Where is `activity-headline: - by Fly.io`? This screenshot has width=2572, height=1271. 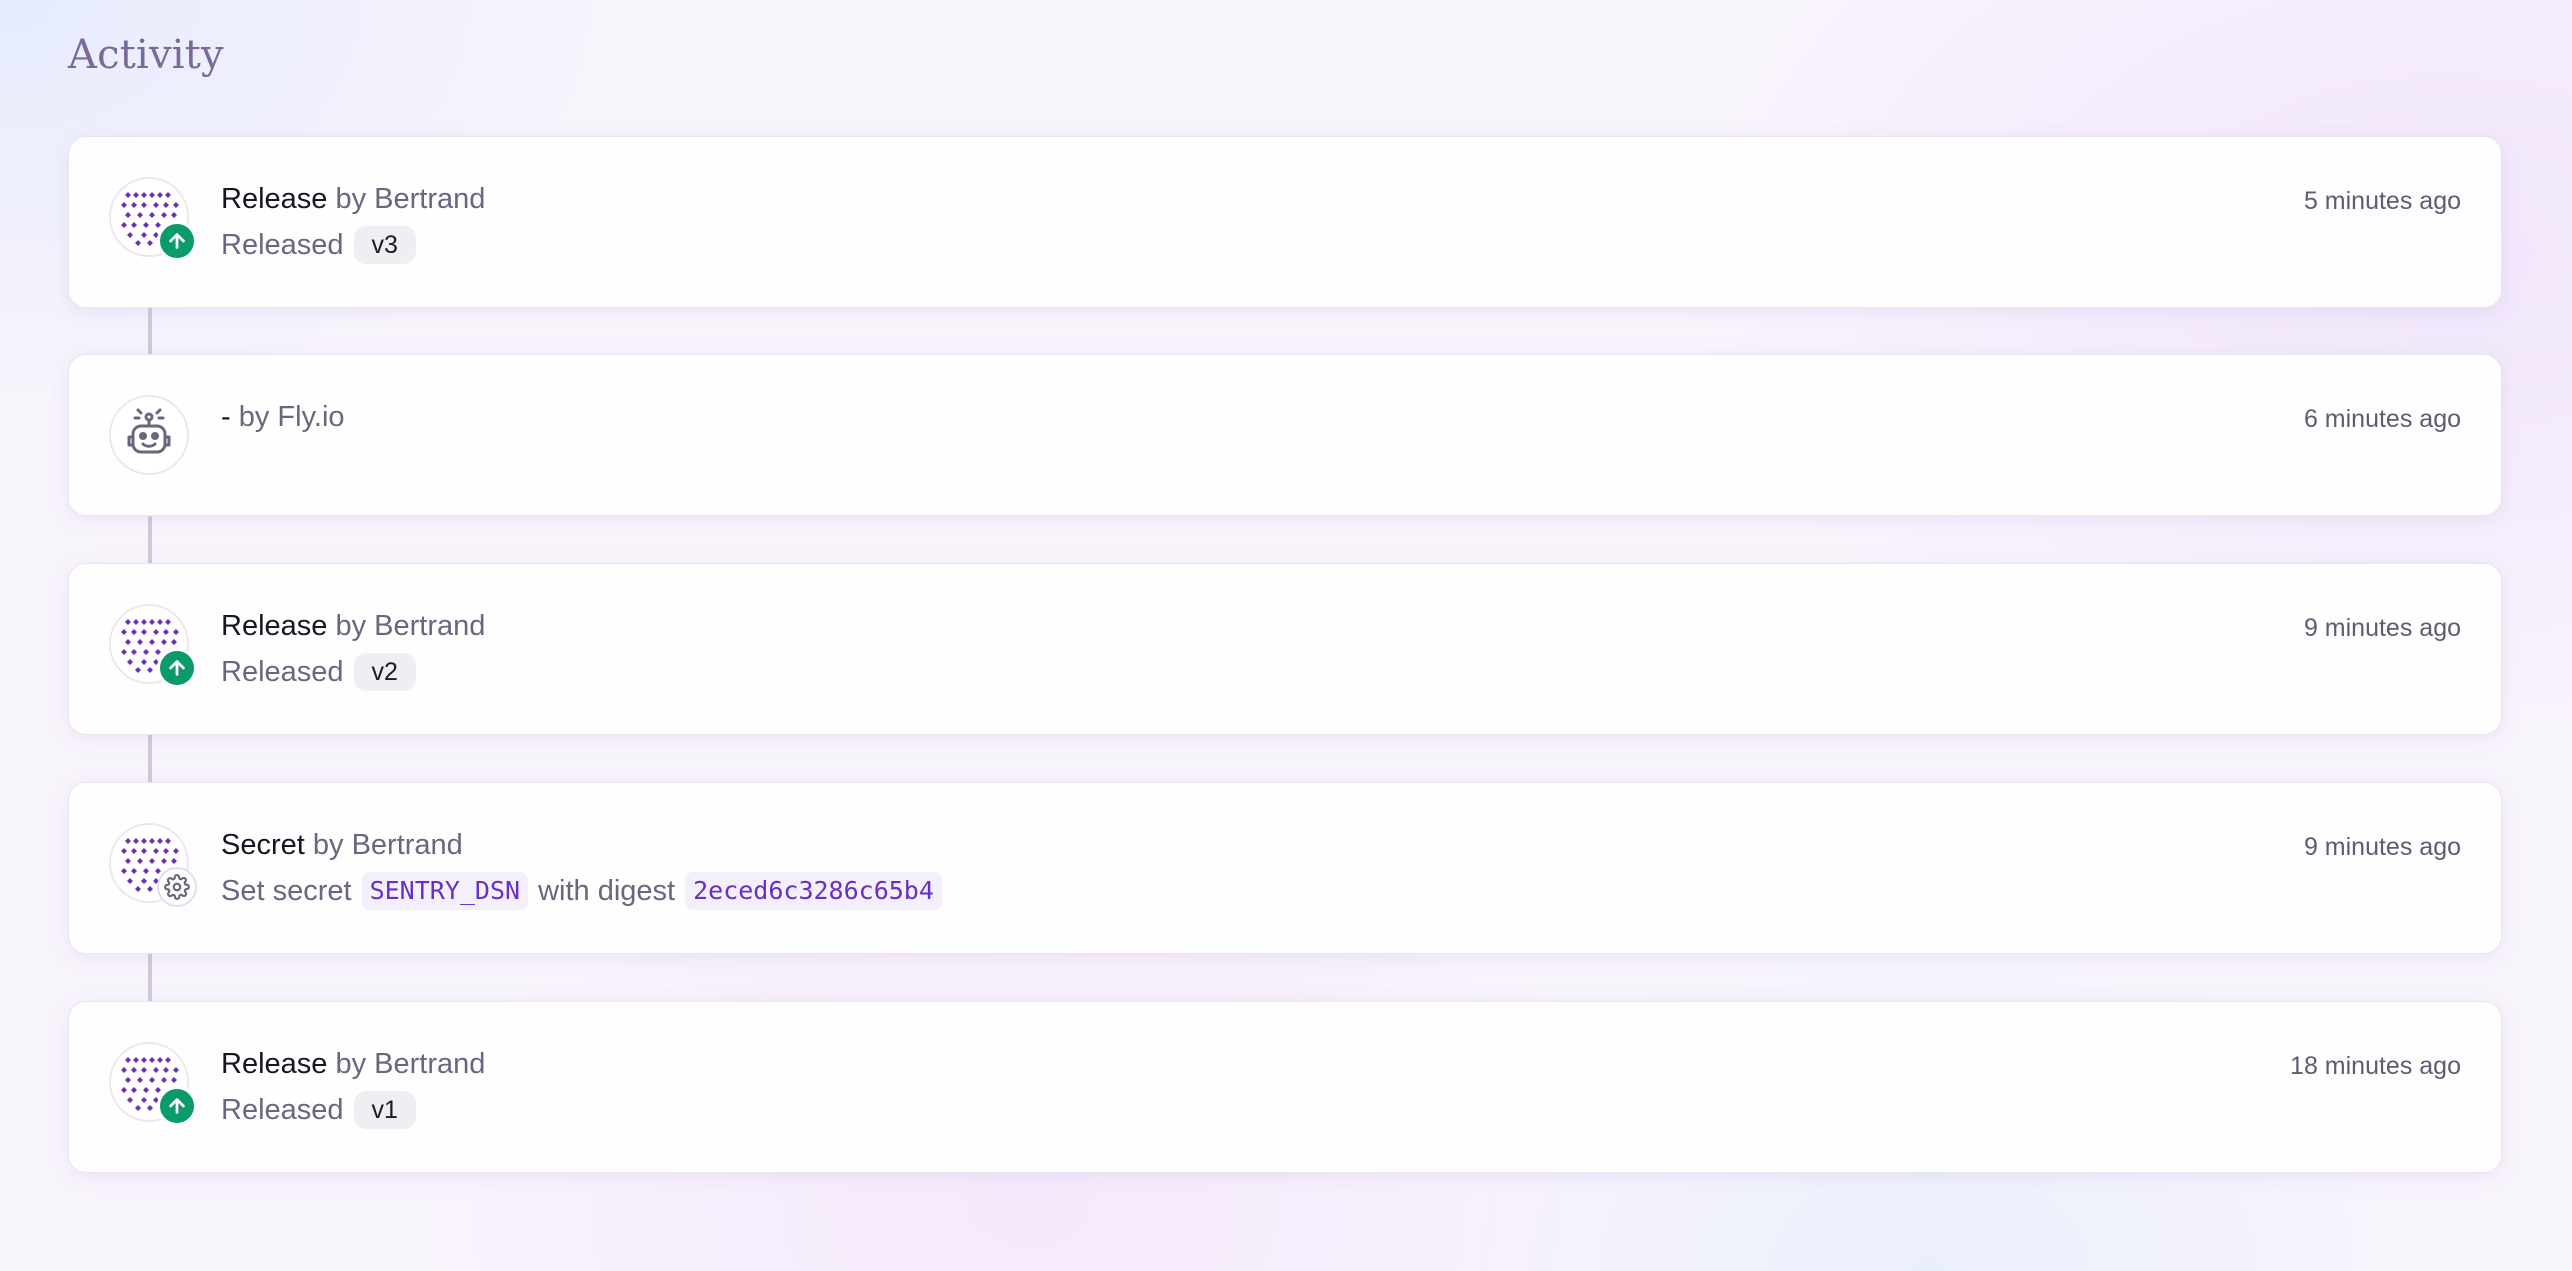
activity-headline: - by Fly.io is located at coordinates (283, 417).